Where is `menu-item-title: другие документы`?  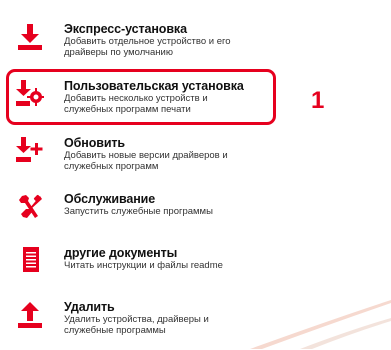
menu-item-title: другие документы is located at coordinates (121, 253).